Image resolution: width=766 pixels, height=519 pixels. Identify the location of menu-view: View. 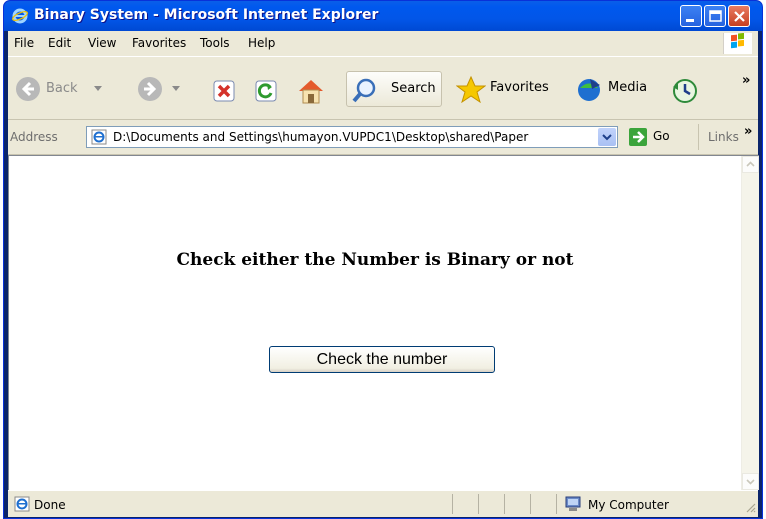
(102, 43).